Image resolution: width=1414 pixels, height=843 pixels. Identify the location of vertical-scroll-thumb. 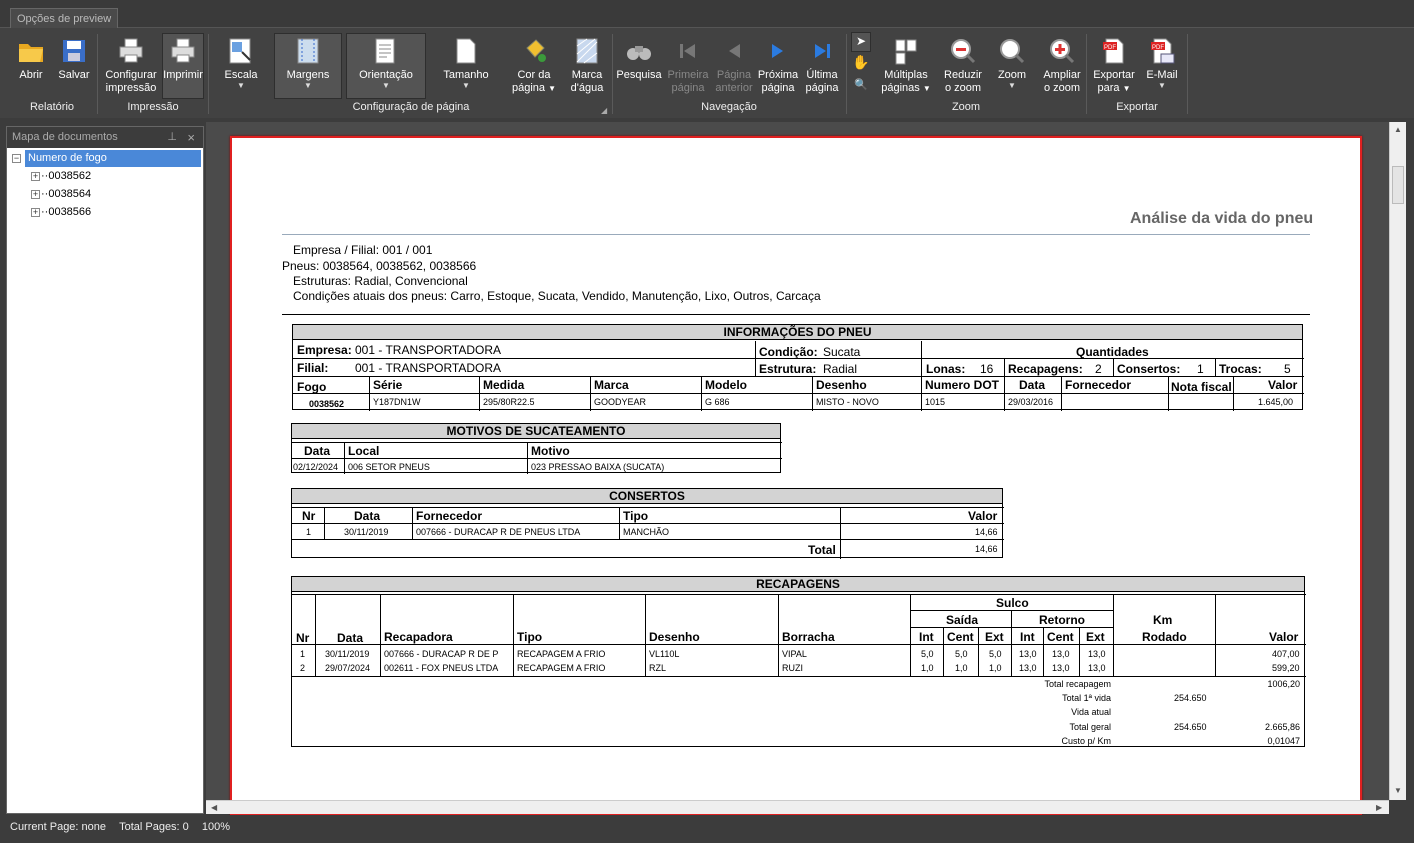
(1398, 185).